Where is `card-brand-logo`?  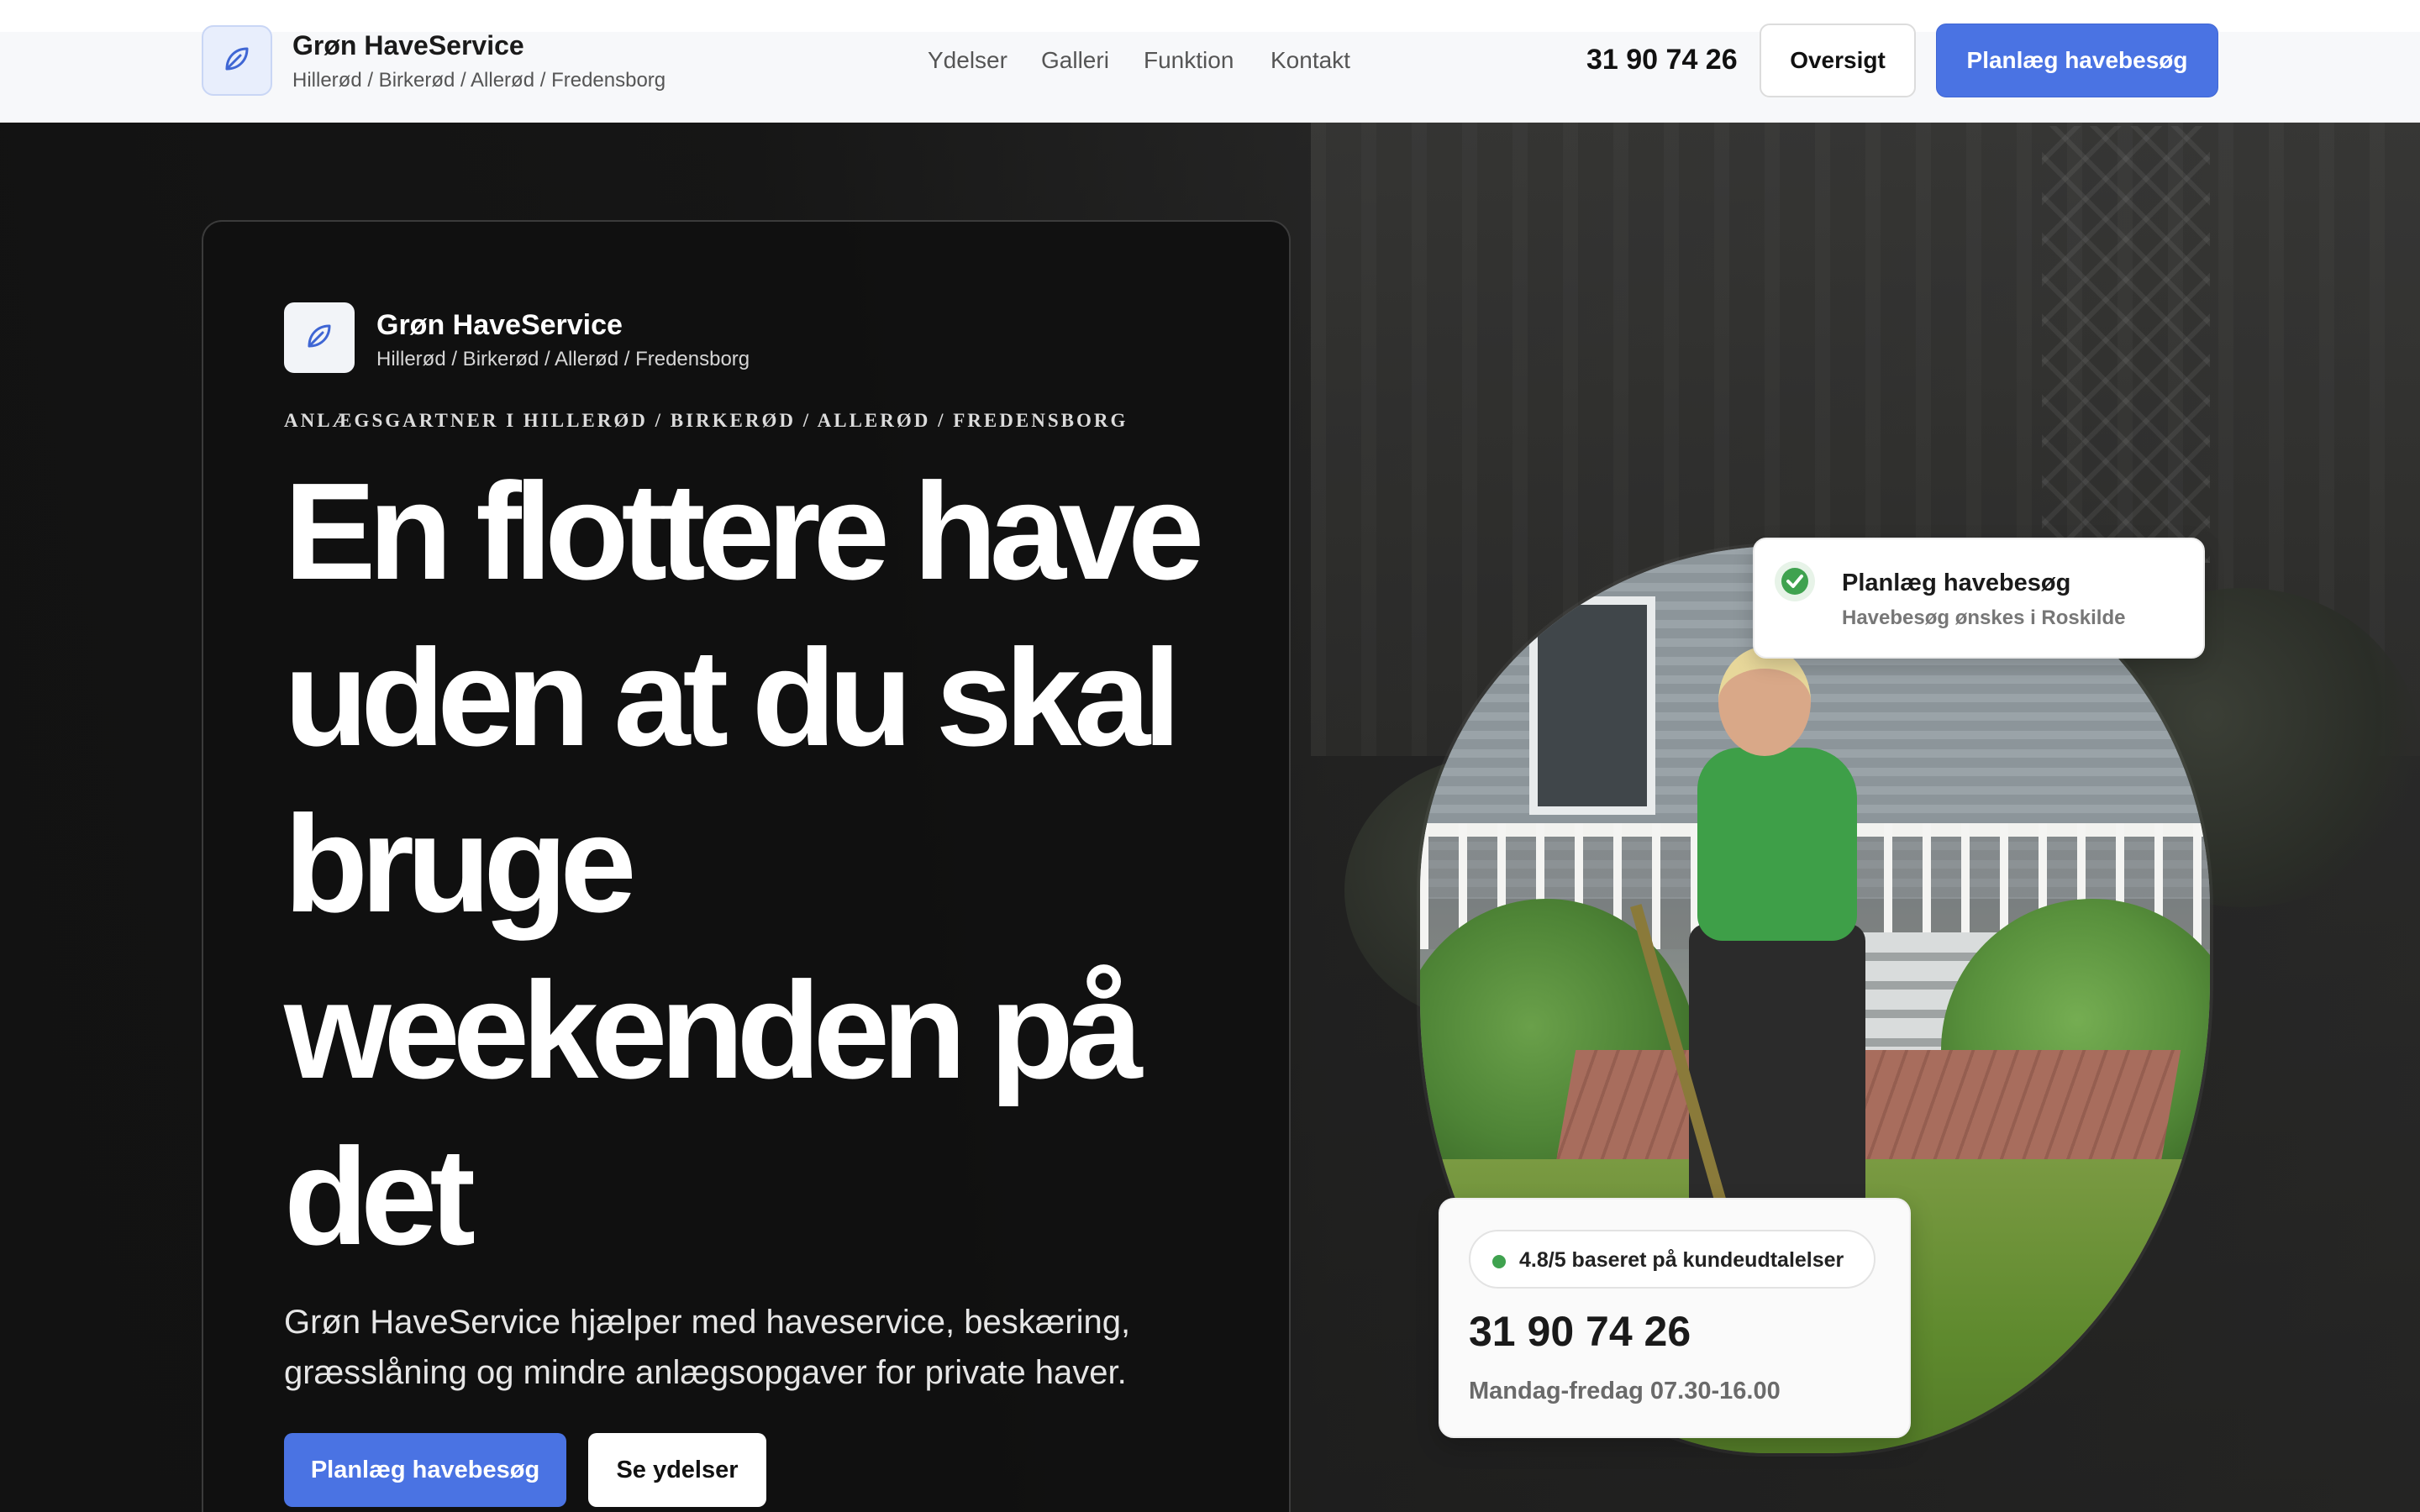 card-brand-logo is located at coordinates (319, 337).